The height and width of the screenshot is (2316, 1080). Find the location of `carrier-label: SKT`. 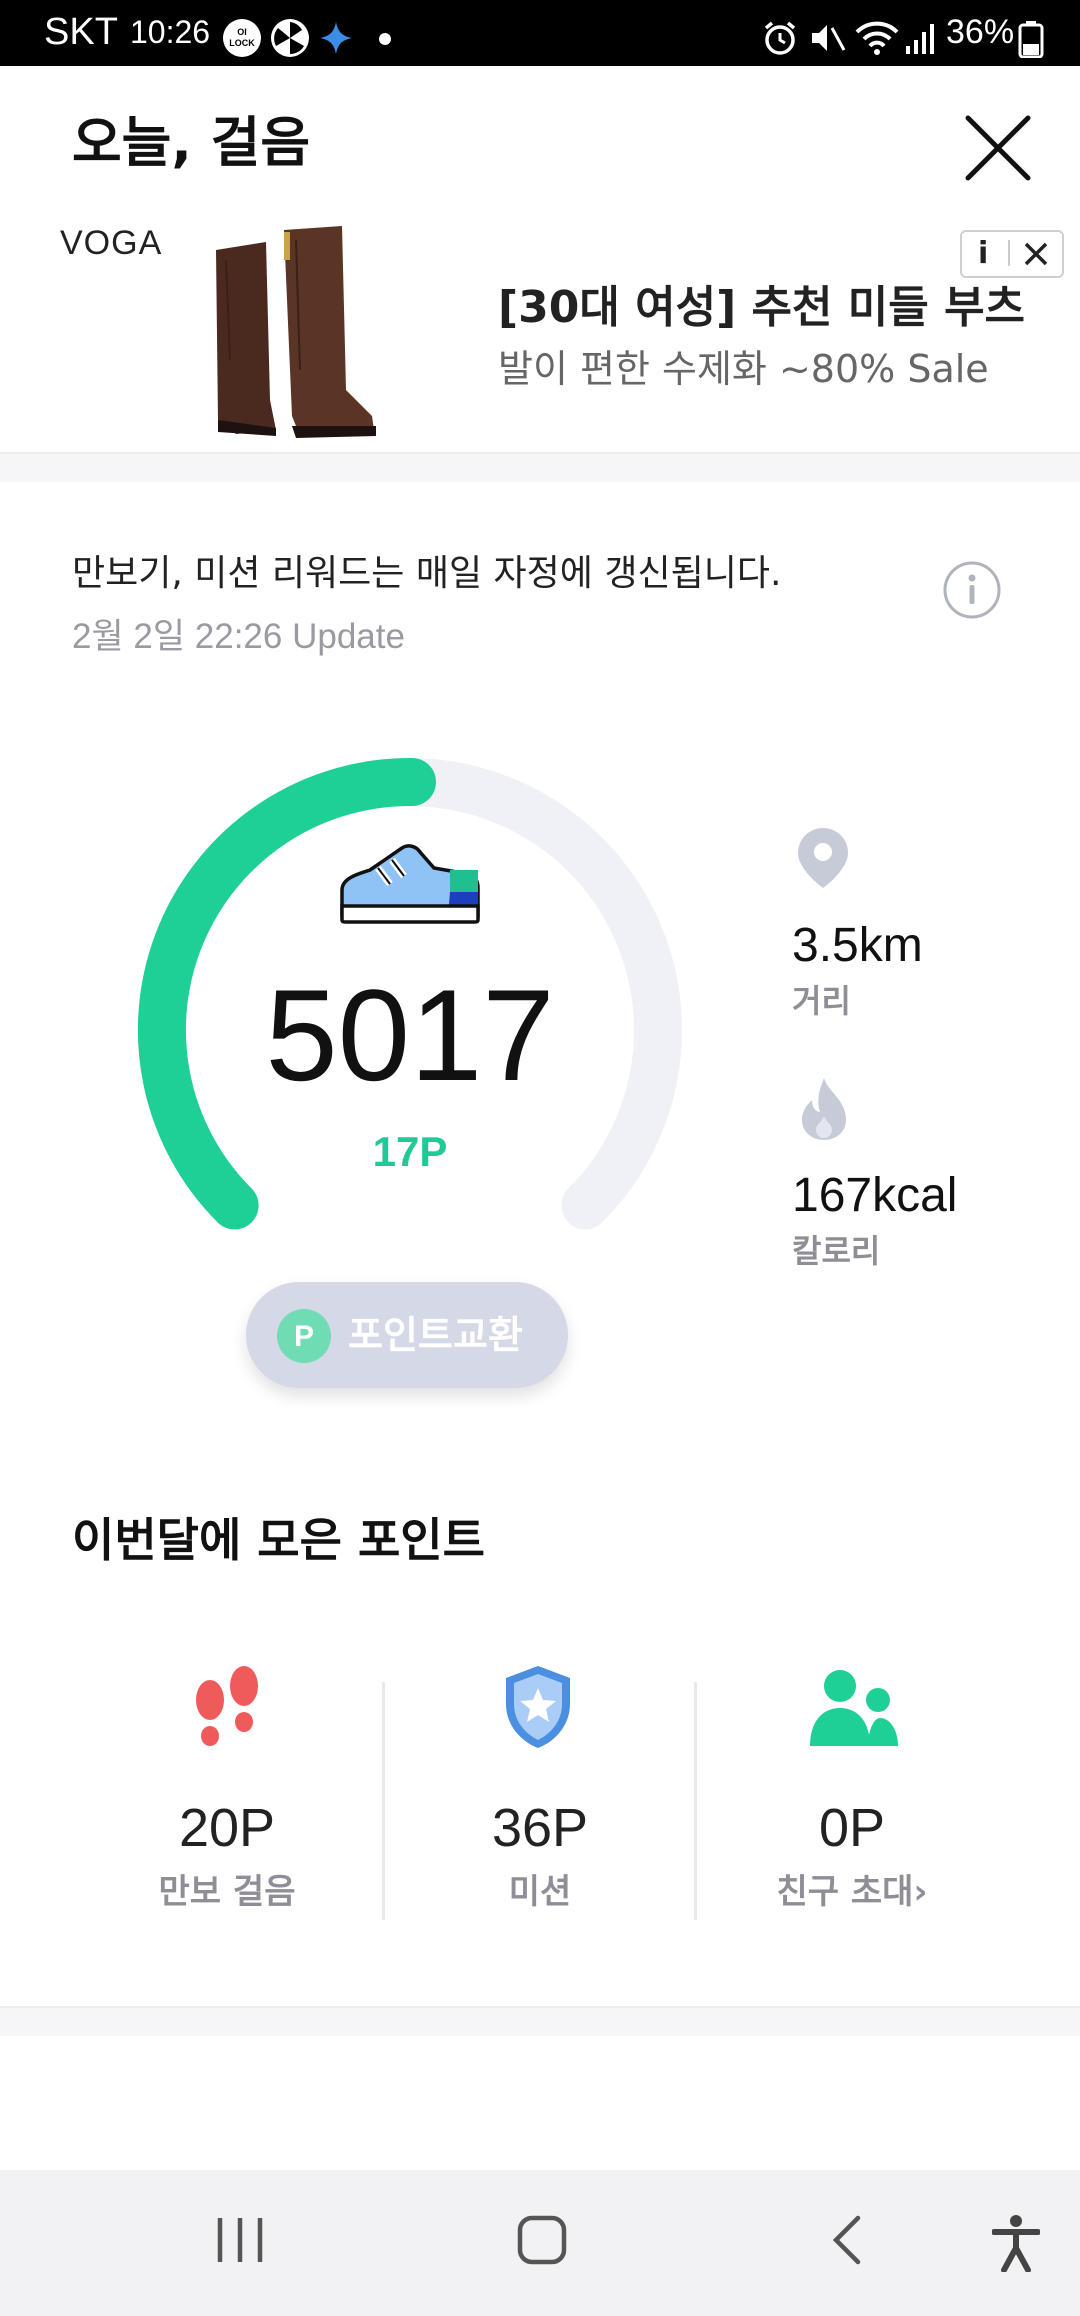

carrier-label: SKT is located at coordinates (81, 32).